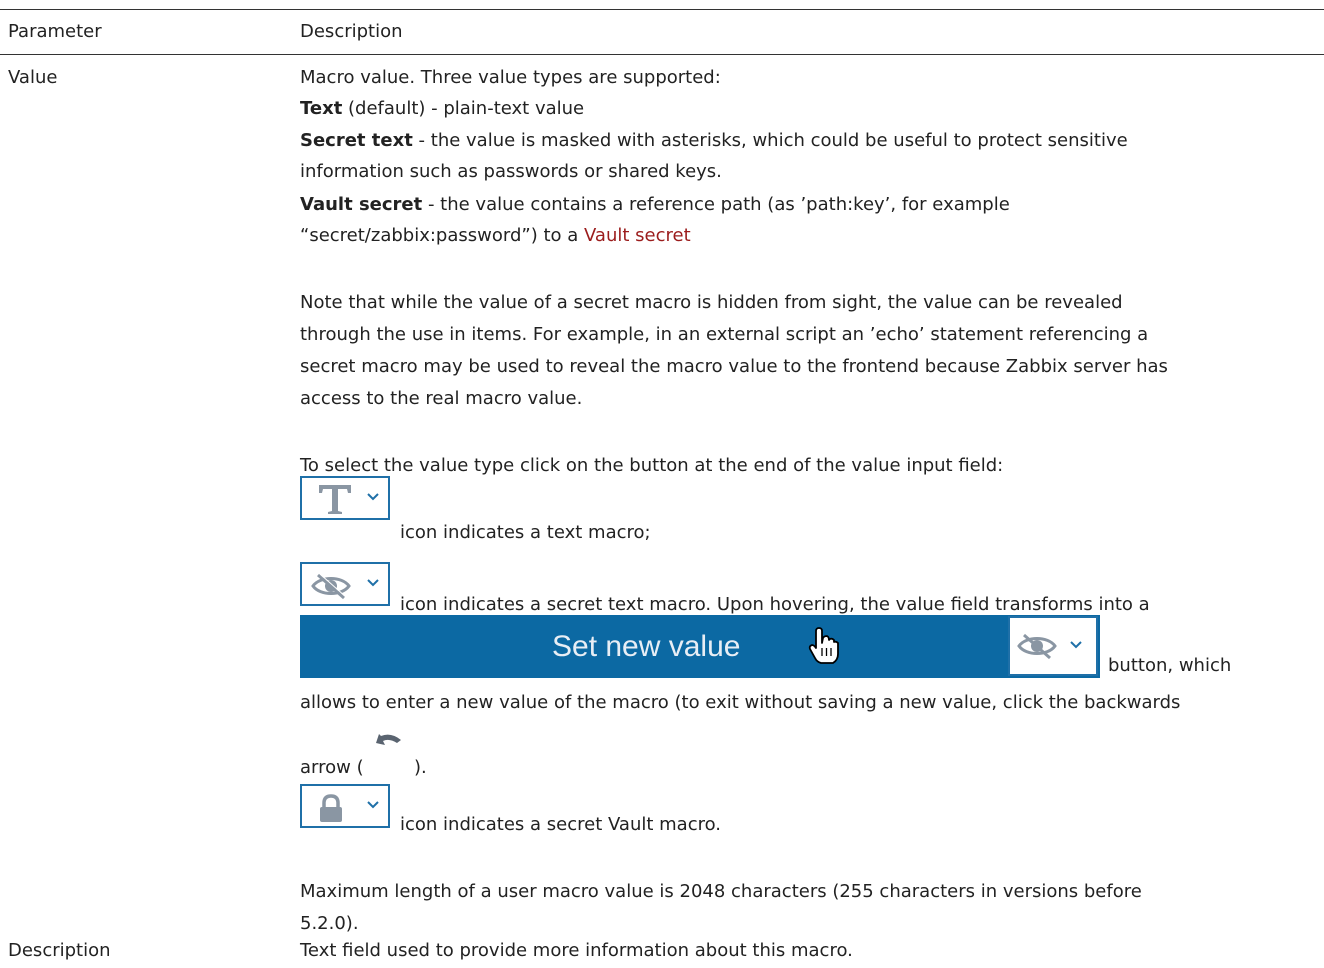 The width and height of the screenshot is (1324, 968). I want to click on set-new-value-label: Set new value, so click(646, 646).